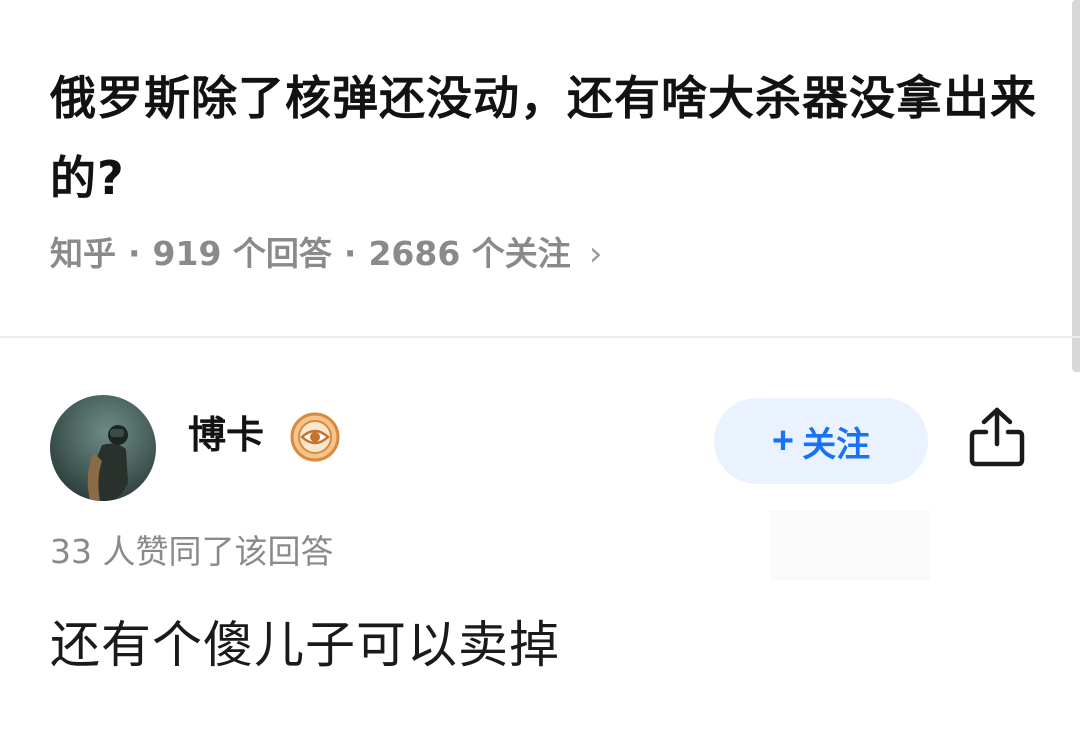  What do you see at coordinates (540, 337) in the screenshot?
I see `divider` at bounding box center [540, 337].